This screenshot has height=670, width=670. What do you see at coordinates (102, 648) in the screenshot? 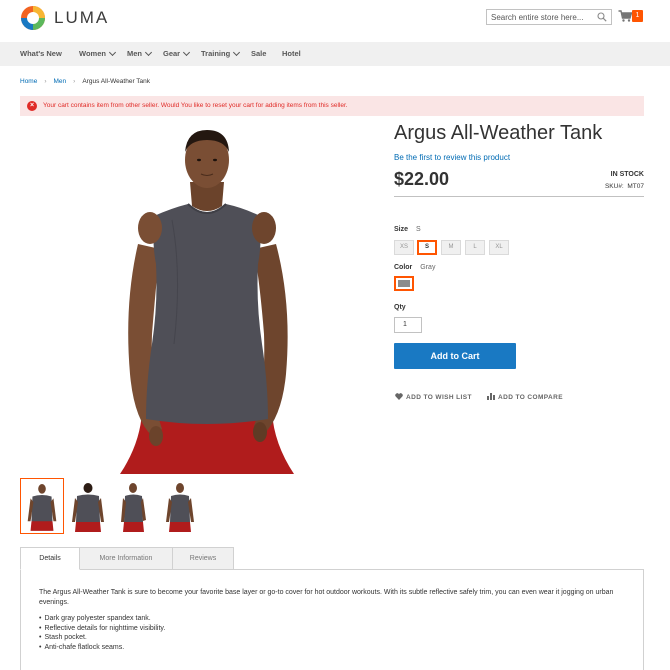
I see `feature-item: Anti-chafe flatlock seams.` at bounding box center [102, 648].